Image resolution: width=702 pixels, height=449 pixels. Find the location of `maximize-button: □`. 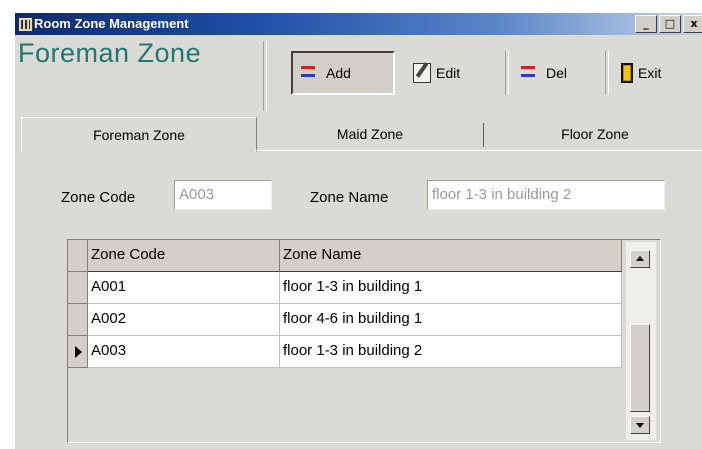

maximize-button: □ is located at coordinates (670, 24).